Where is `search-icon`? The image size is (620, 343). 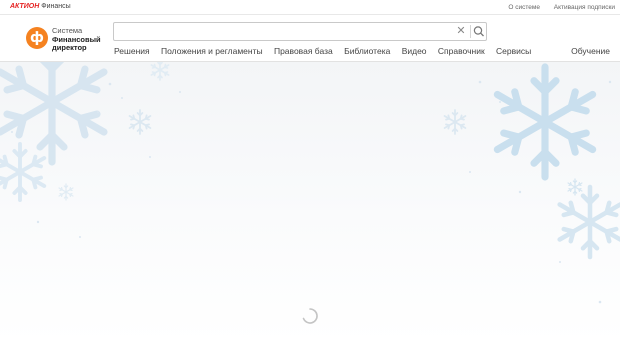
search-icon is located at coordinates (478, 31).